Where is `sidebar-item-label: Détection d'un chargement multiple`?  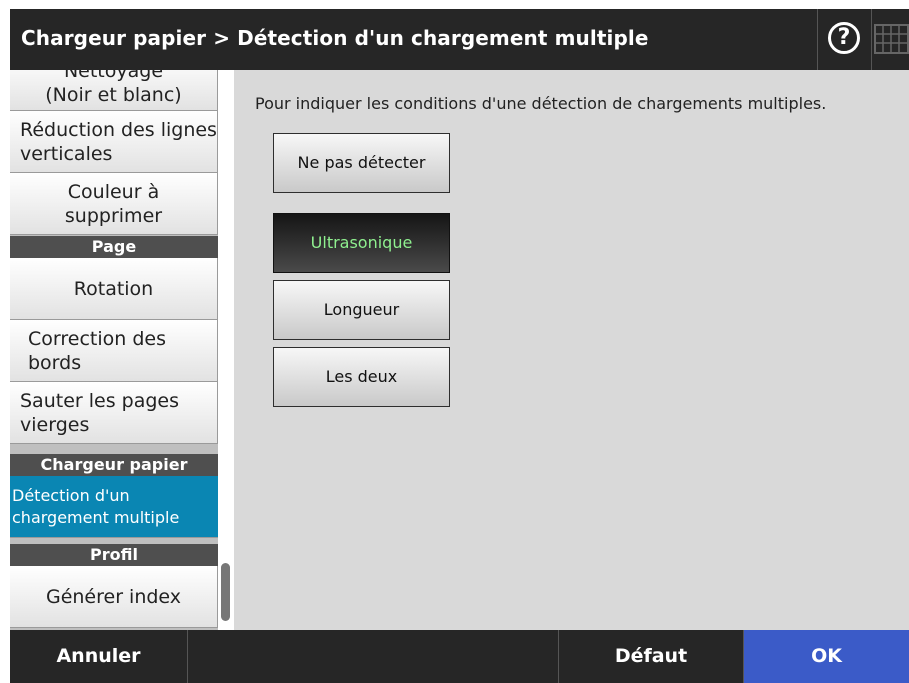 sidebar-item-label: Détection d'un chargement multiple is located at coordinates (96, 506).